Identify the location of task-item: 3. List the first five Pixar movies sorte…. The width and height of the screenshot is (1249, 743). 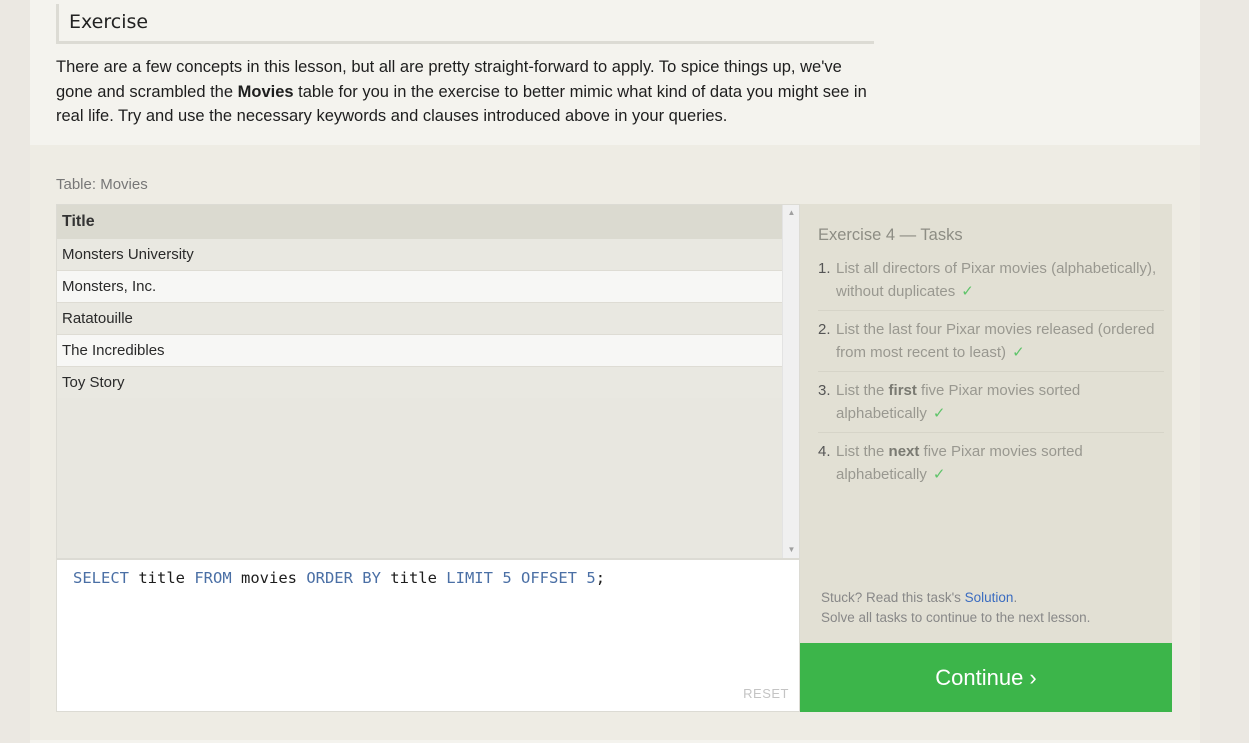
(991, 406).